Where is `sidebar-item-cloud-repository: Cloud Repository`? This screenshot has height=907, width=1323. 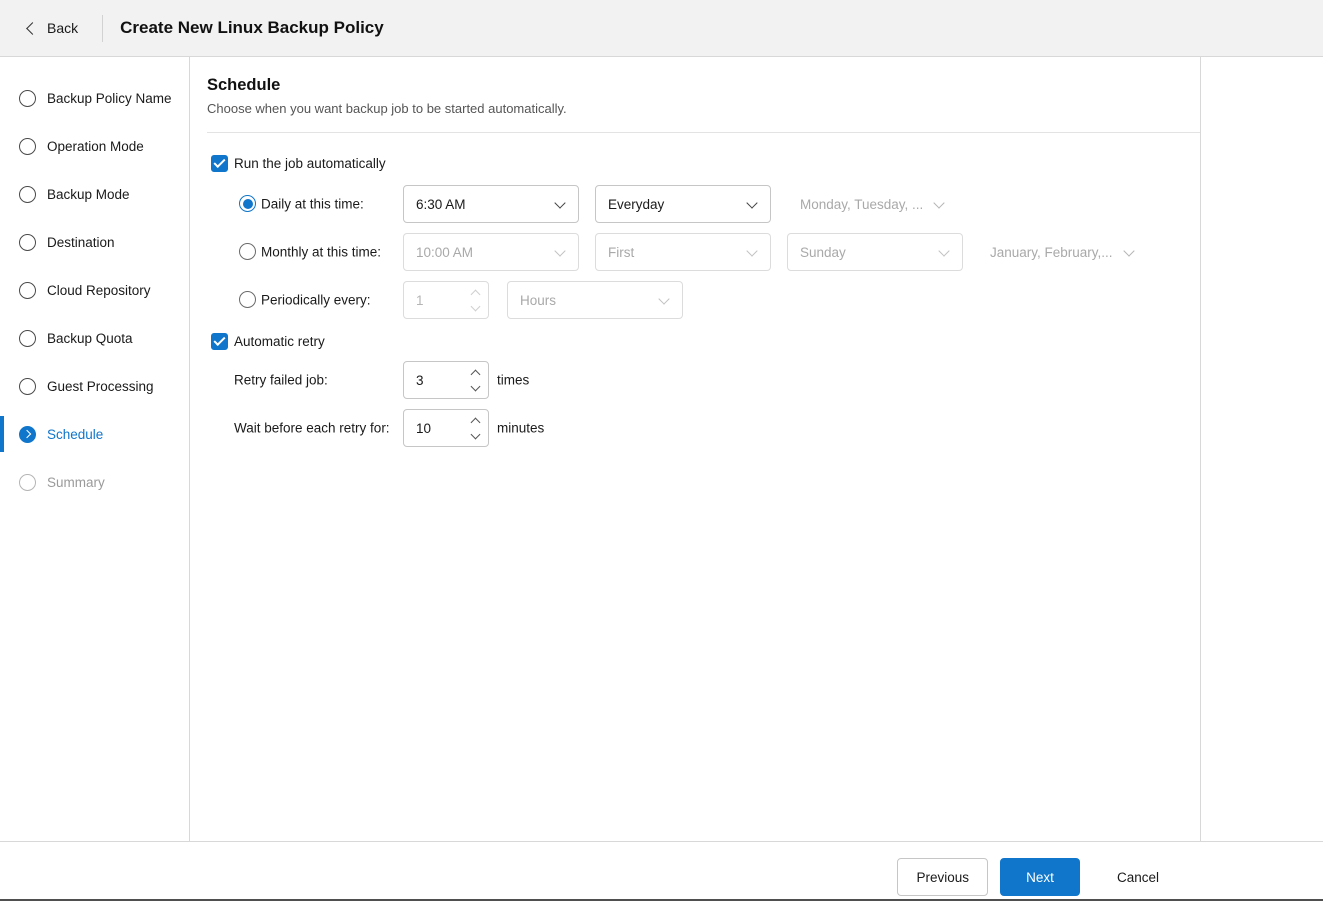
sidebar-item-cloud-repository: Cloud Repository is located at coordinates (94, 290).